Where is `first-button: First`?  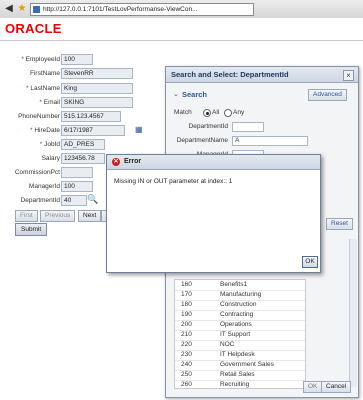 first-button: First is located at coordinates (26, 216).